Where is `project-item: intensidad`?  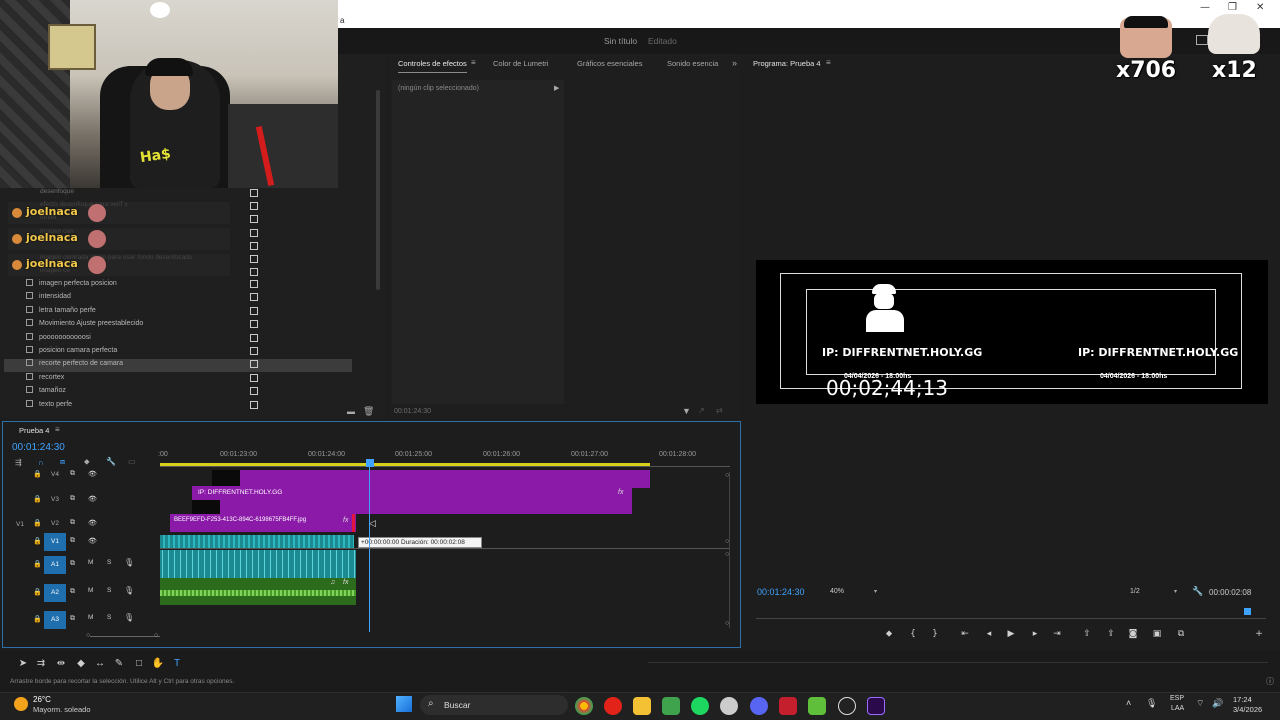
project-item: intensidad is located at coordinates (178, 298).